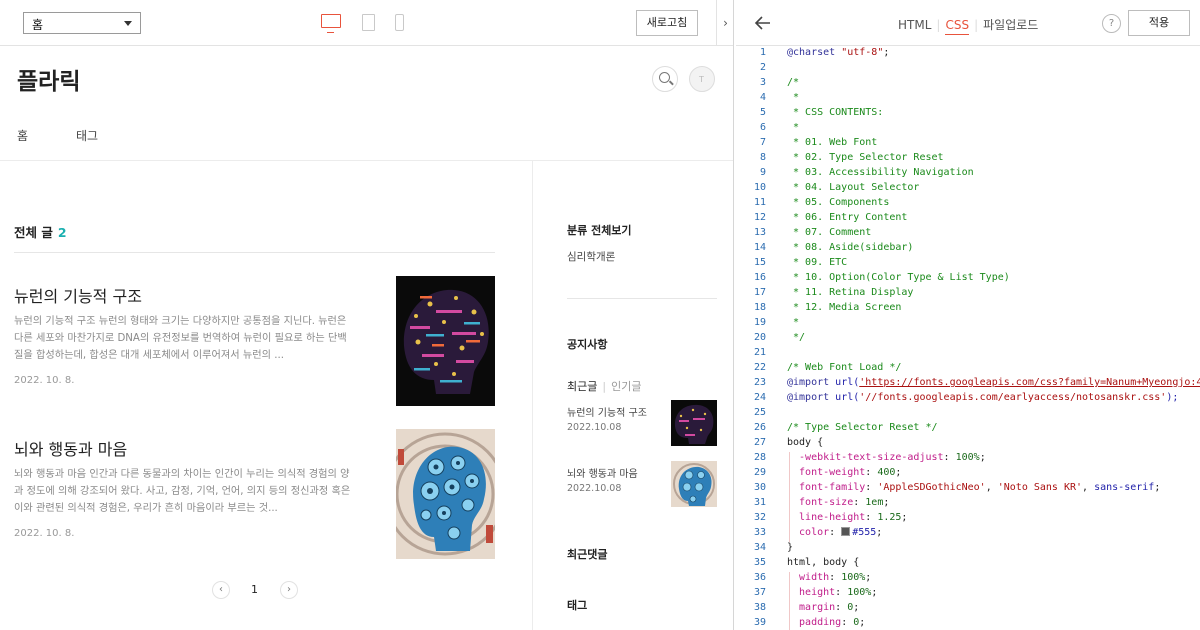  I want to click on all-posts-label: 전체 글, so click(33, 232).